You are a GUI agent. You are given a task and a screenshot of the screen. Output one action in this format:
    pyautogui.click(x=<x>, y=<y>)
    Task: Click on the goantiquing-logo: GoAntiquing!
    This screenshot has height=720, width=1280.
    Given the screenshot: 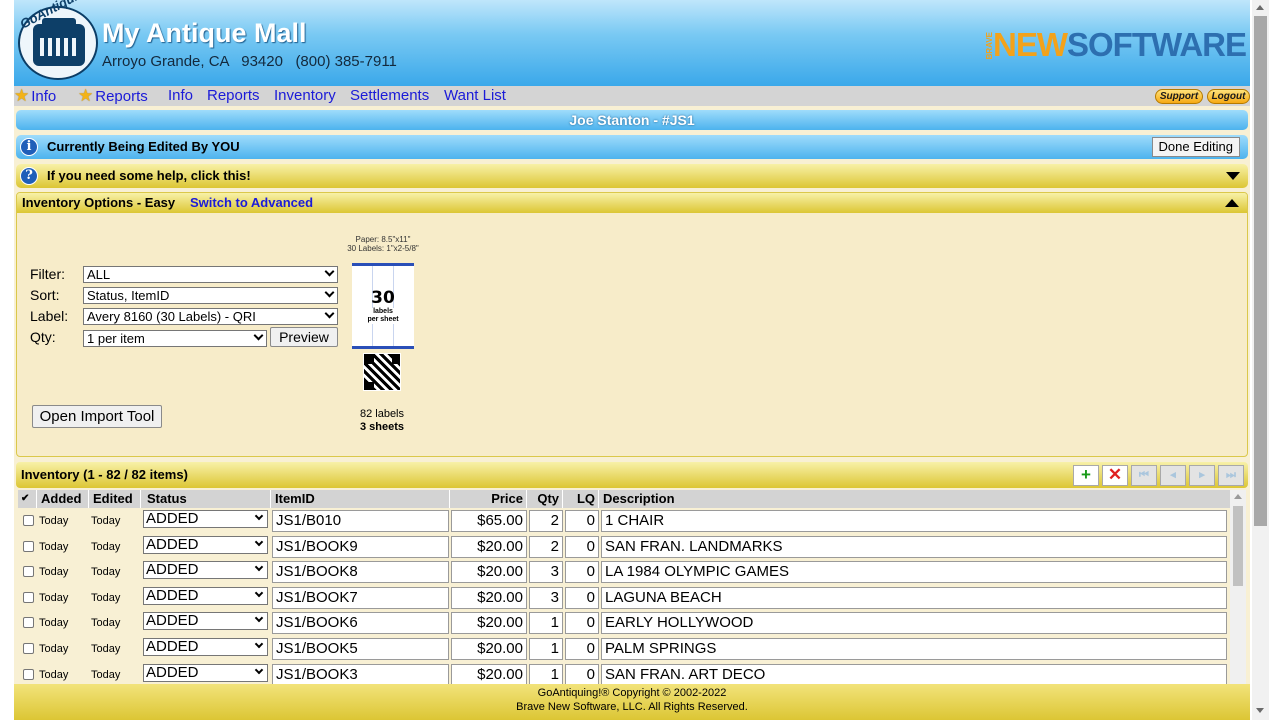 What is the action you would take?
    pyautogui.click(x=57, y=40)
    